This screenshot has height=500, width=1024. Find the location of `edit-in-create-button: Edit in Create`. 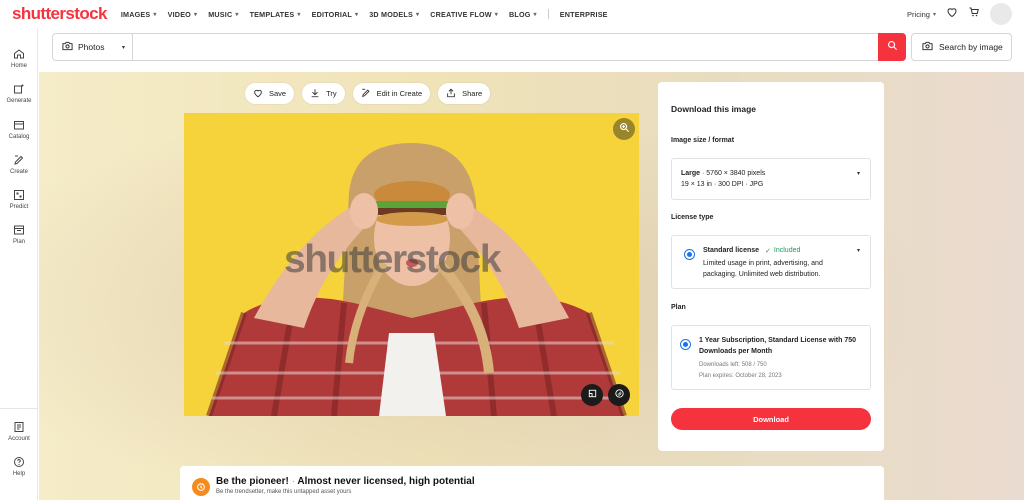

edit-in-create-button: Edit in Create is located at coordinates (391, 93).